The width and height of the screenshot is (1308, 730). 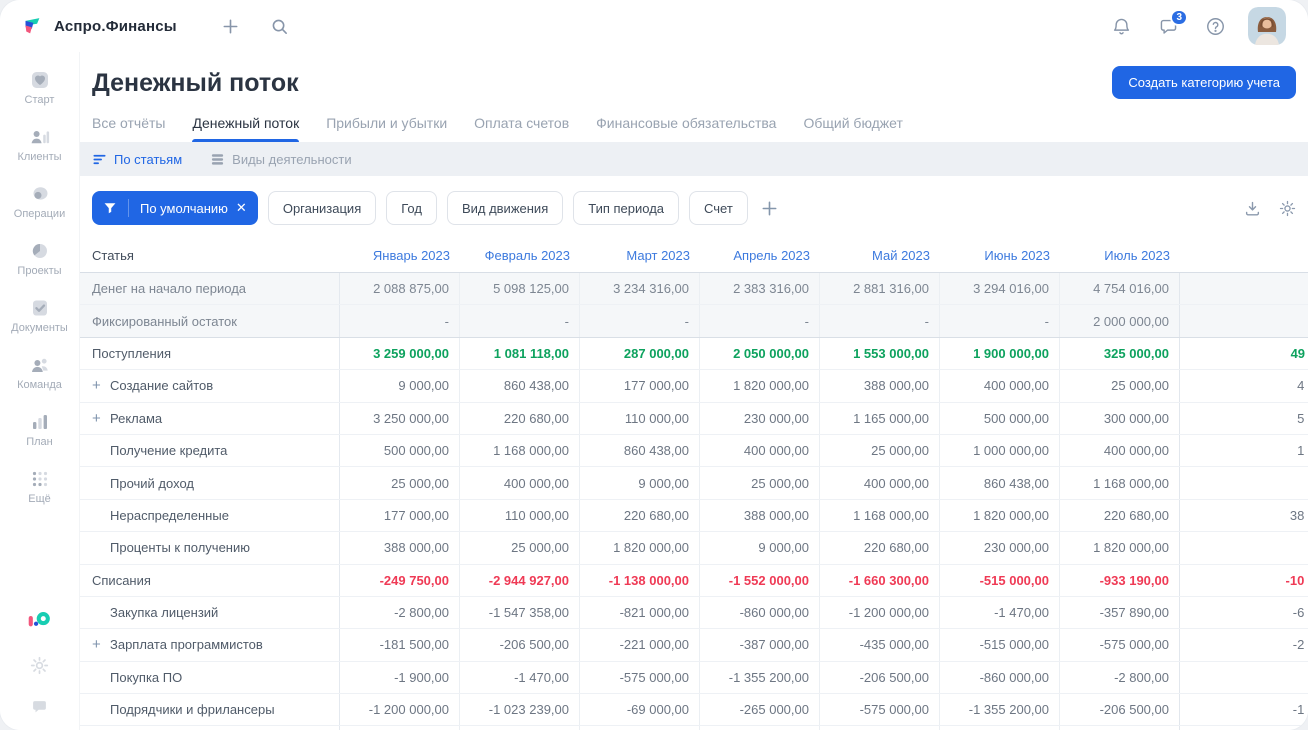 I want to click on sidebar-item-clients: Клиенты, so click(x=40, y=145).